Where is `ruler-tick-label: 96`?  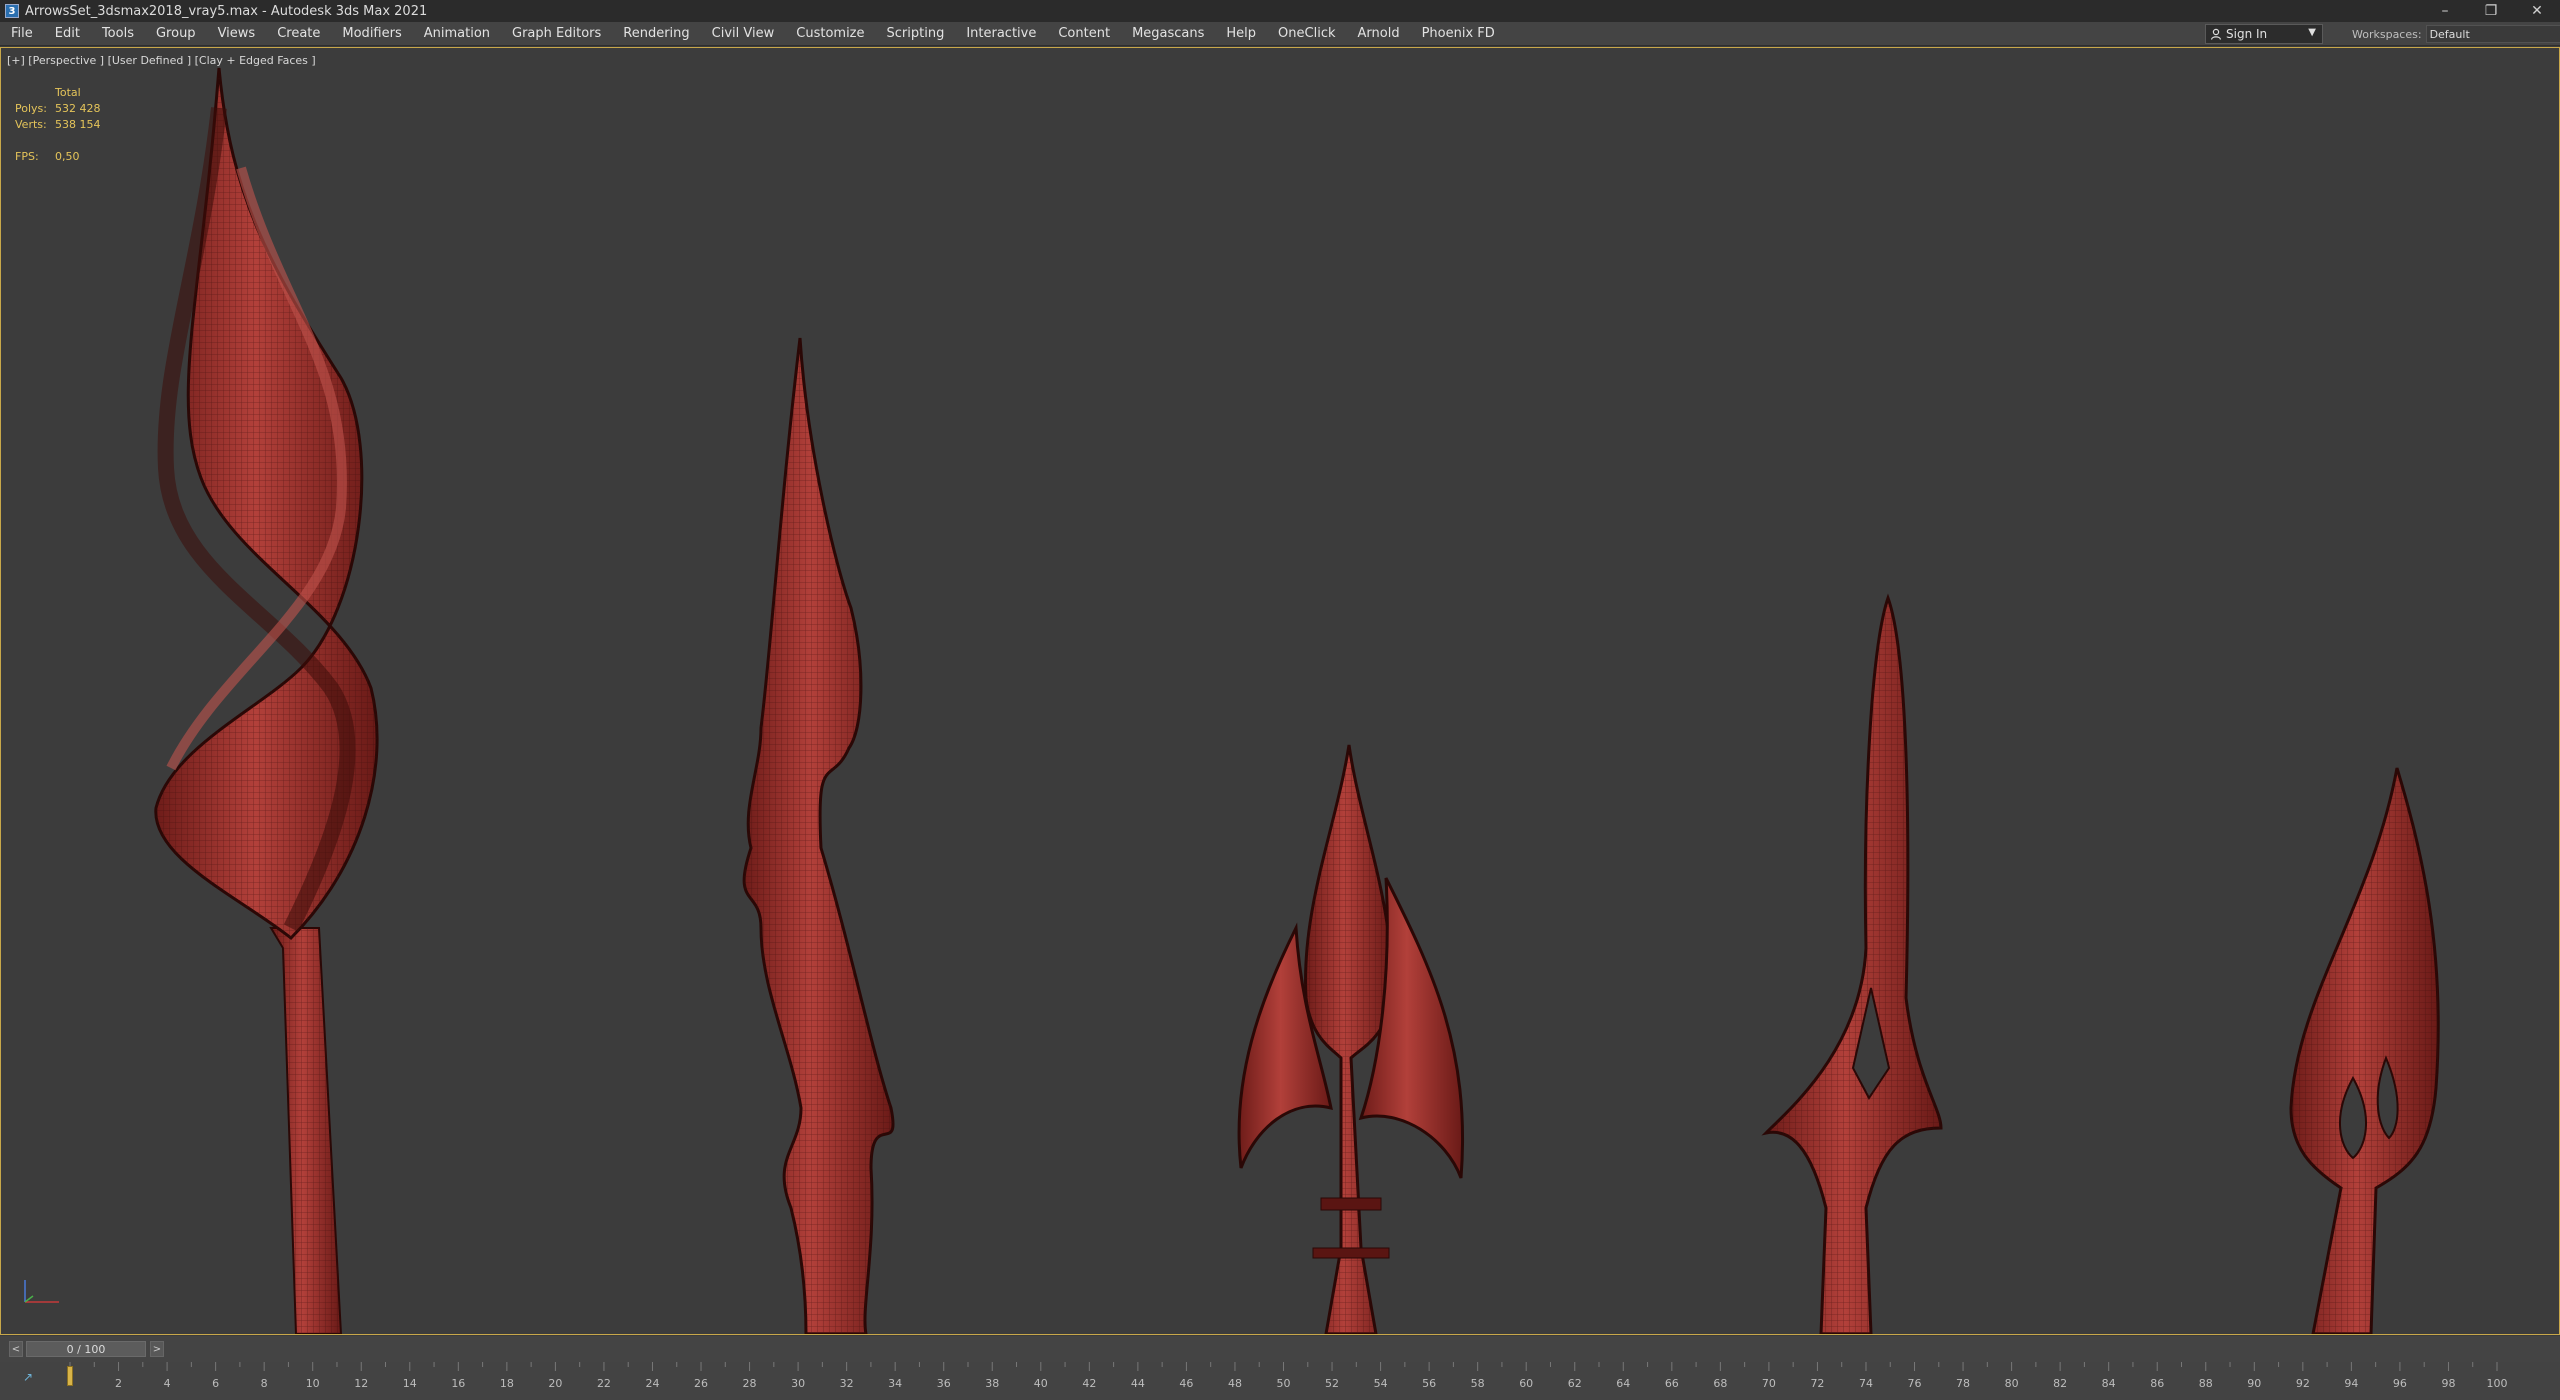 ruler-tick-label: 96 is located at coordinates (2400, 1383).